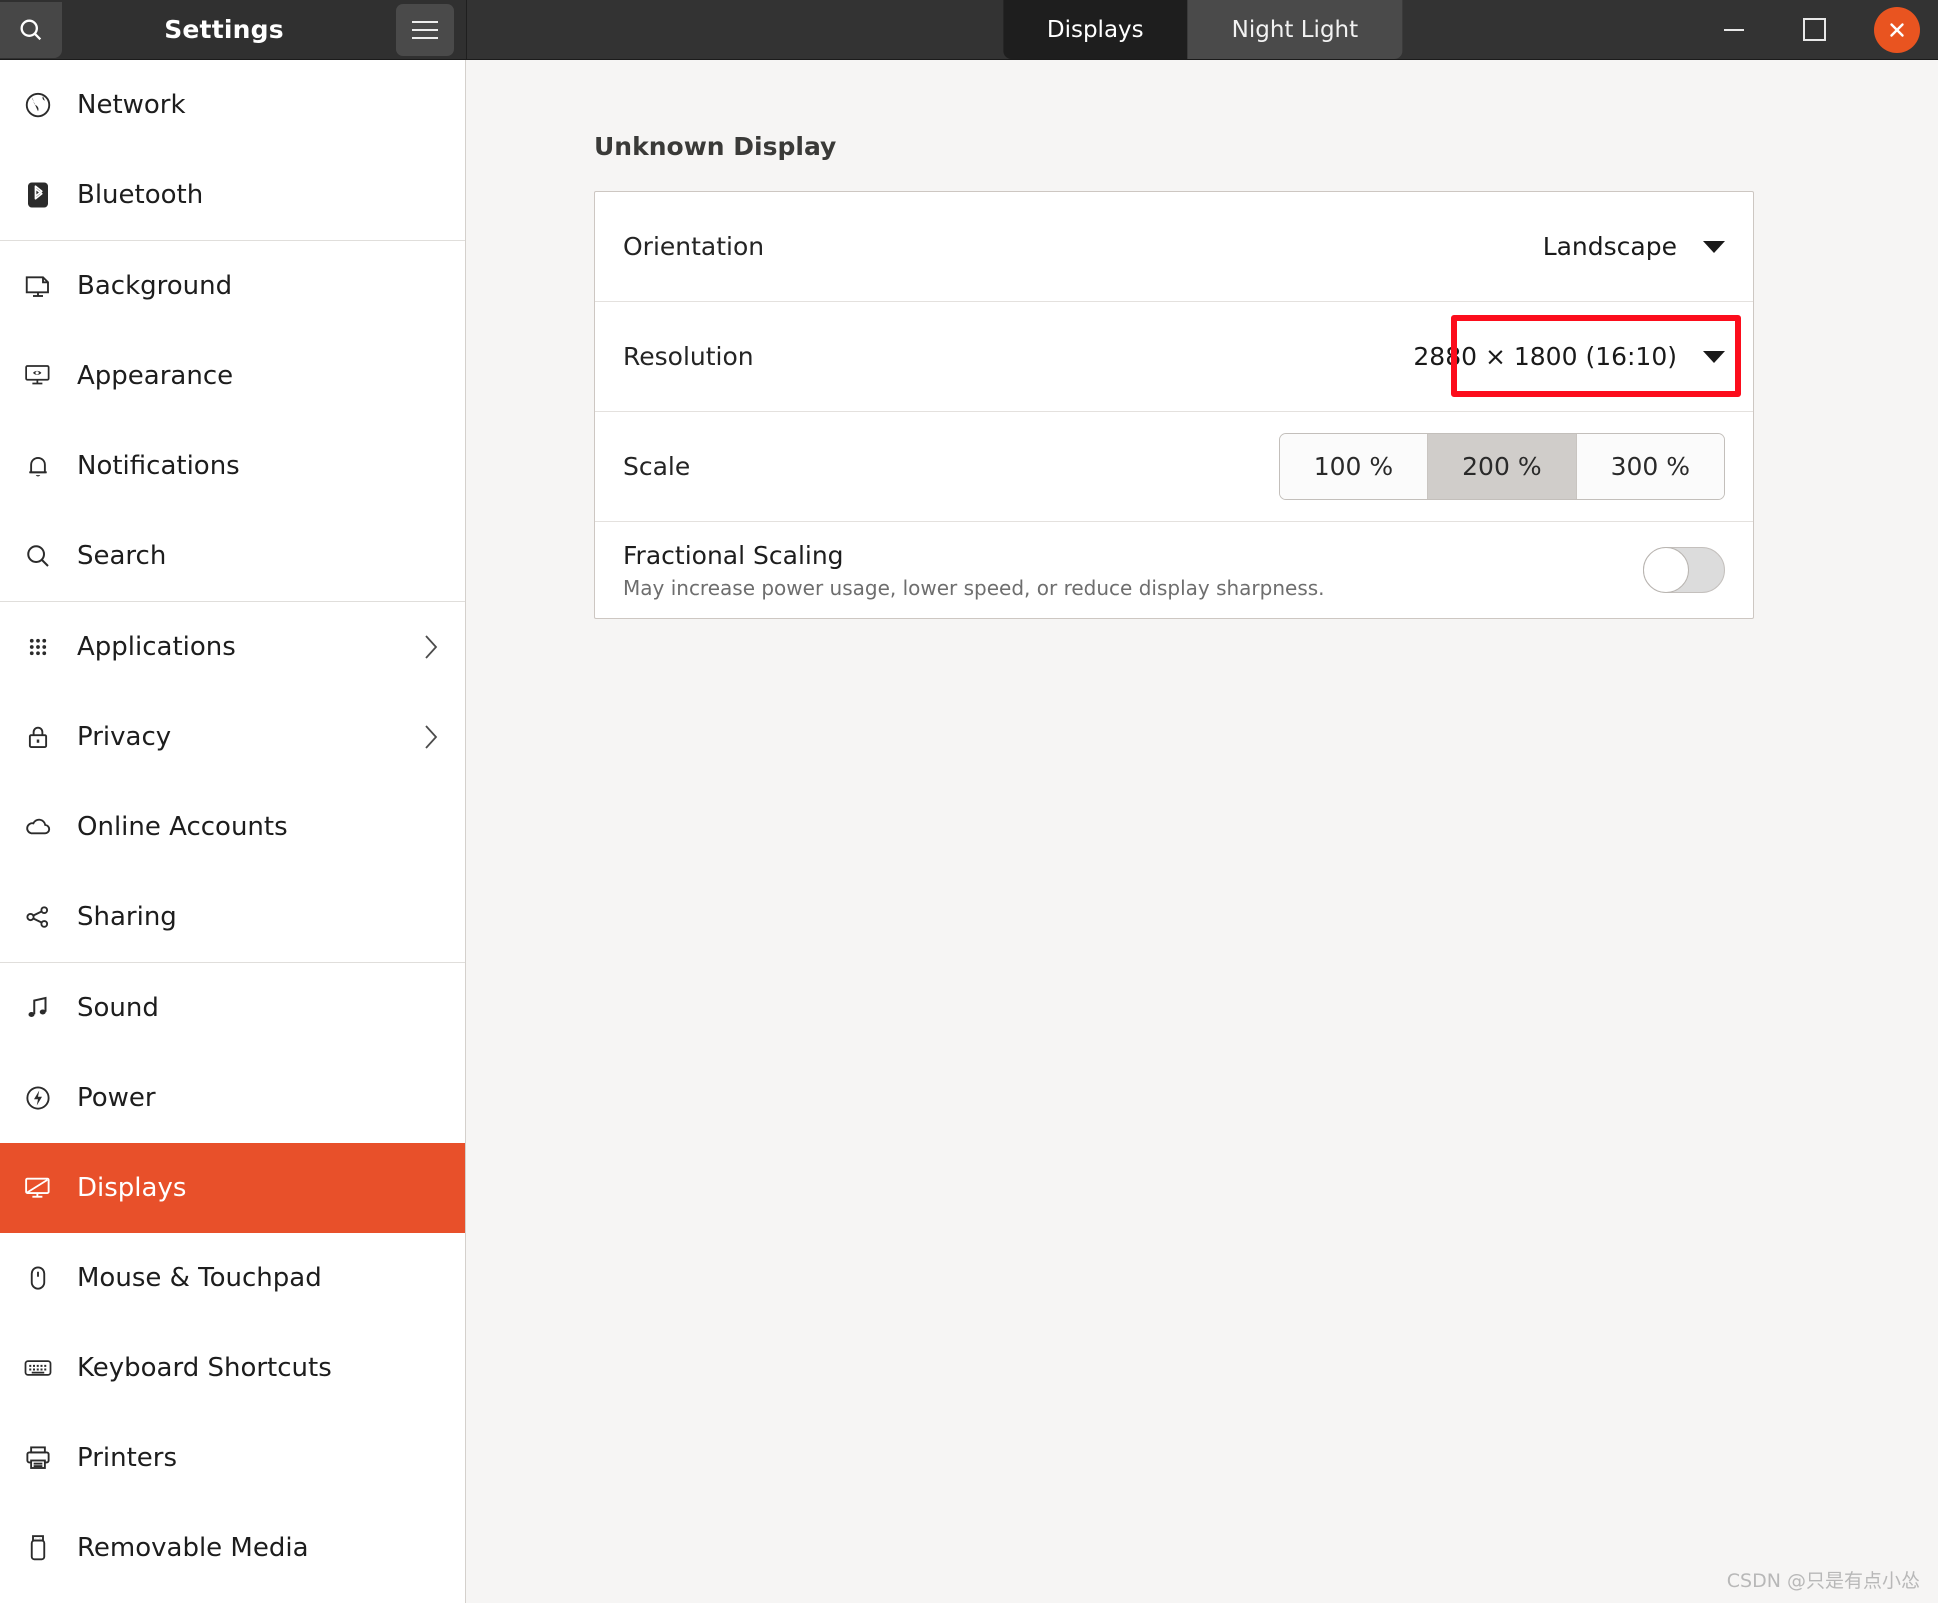 The image size is (1938, 1603). I want to click on maximize-icon, so click(1814, 30).